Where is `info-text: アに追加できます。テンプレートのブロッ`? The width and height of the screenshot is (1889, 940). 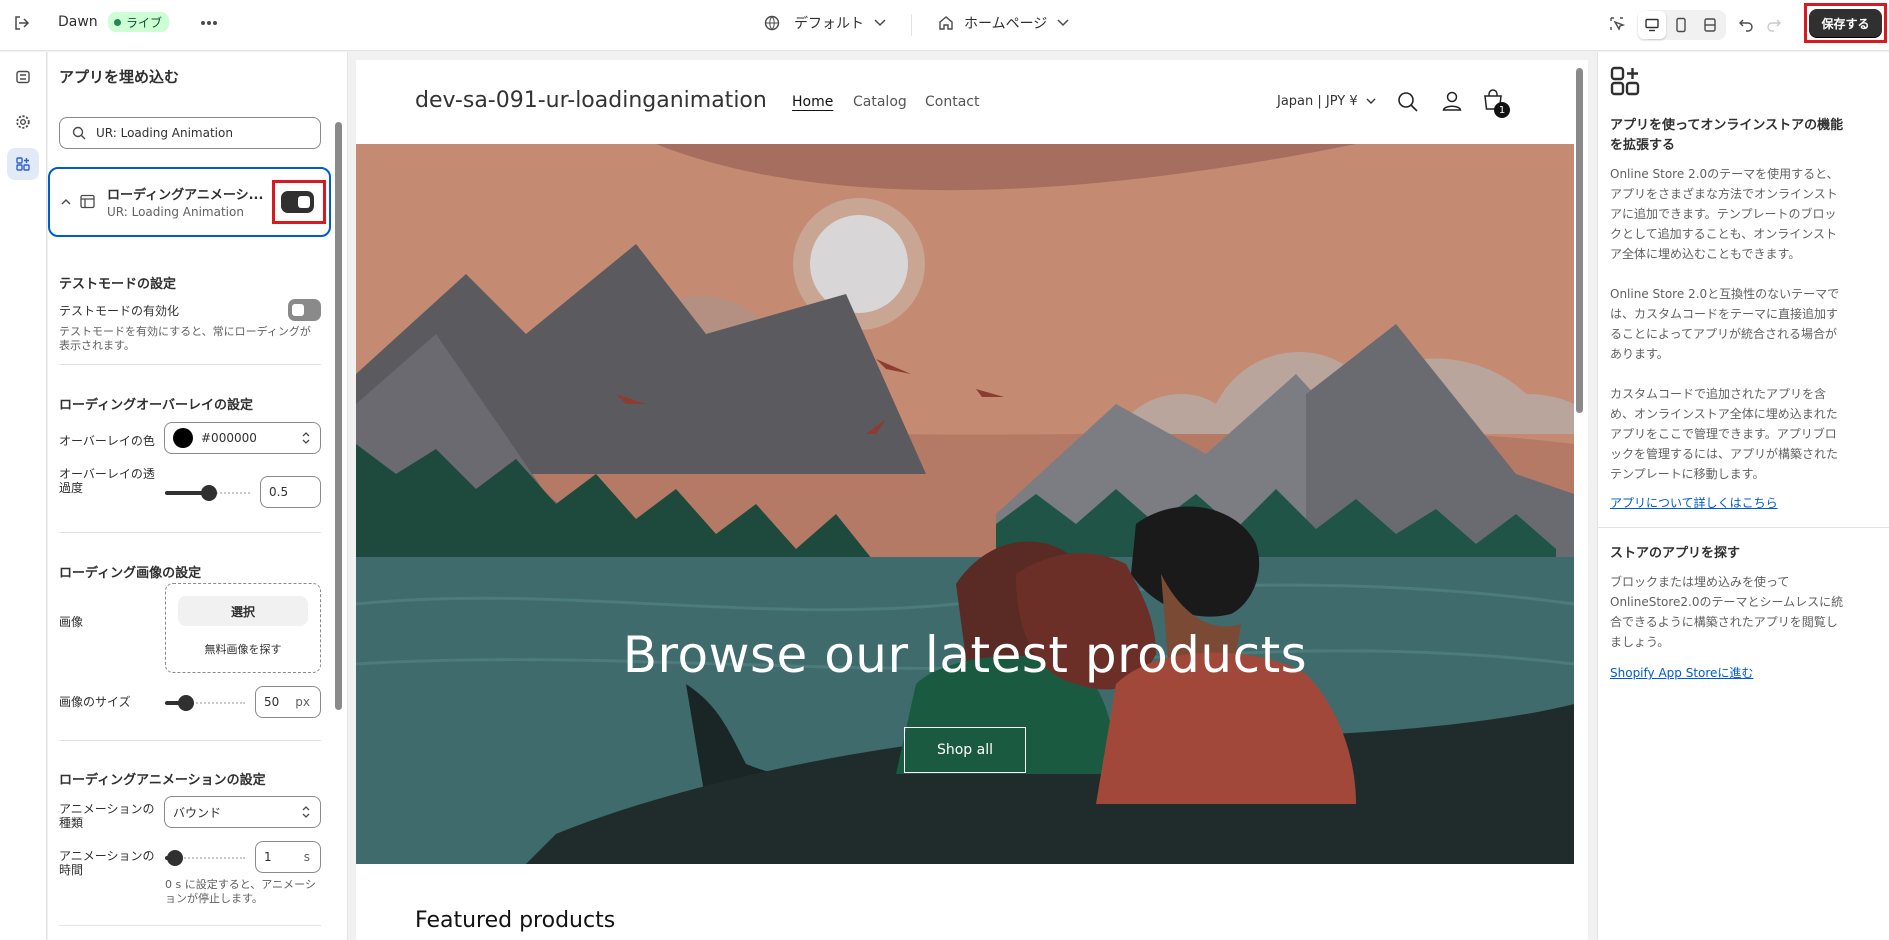
info-text: アに追加できます。テンプレートのブロッ is located at coordinates (1723, 214).